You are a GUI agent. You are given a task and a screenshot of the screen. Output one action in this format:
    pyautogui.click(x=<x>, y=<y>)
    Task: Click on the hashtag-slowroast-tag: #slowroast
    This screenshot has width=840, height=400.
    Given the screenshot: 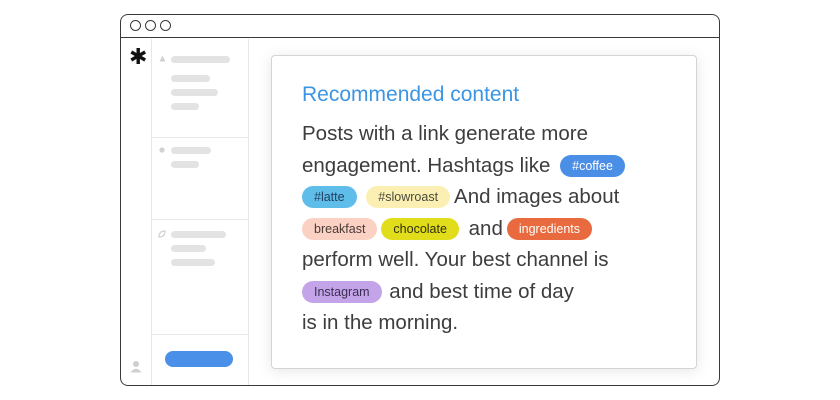 What is the action you would take?
    pyautogui.click(x=408, y=197)
    